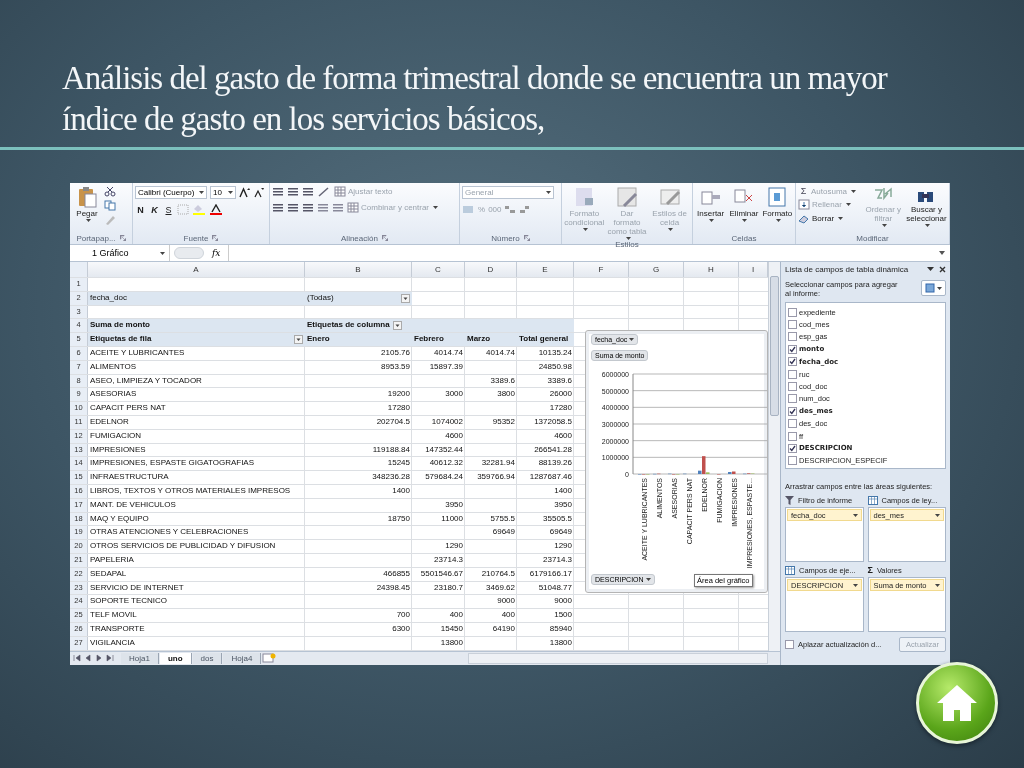  I want to click on font-color-icon, so click(216, 209).